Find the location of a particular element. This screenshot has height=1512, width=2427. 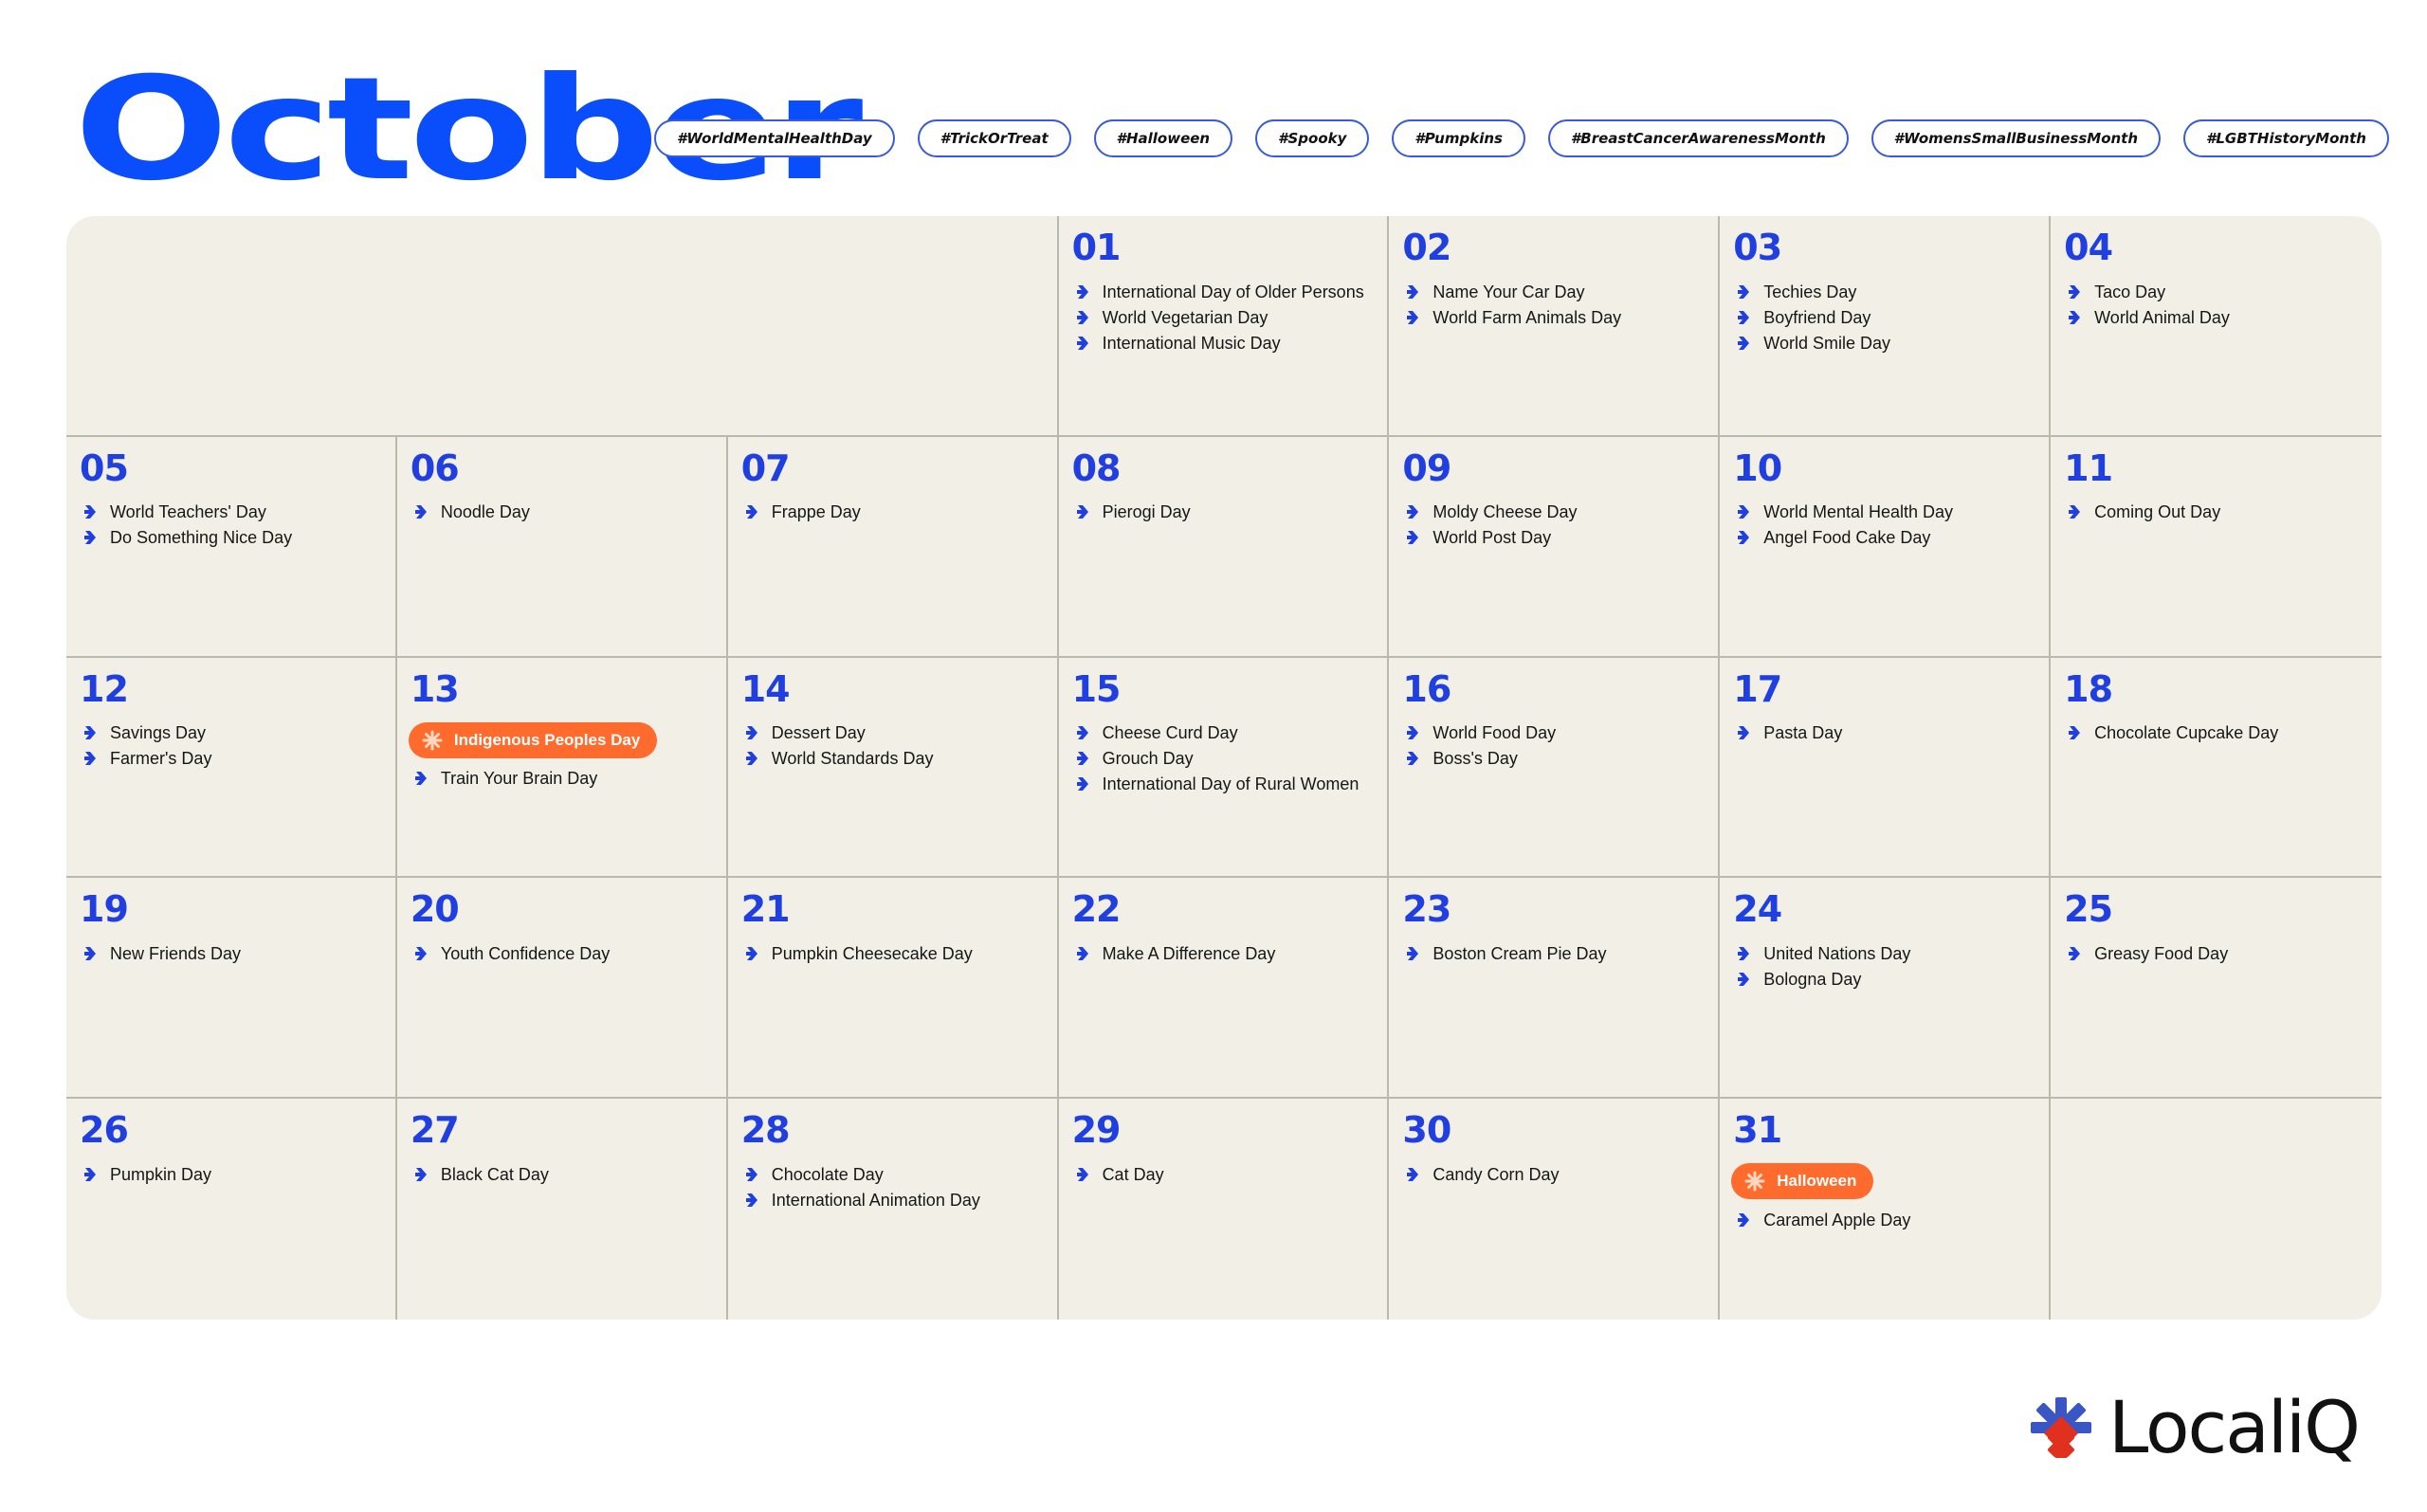

day-number: 18 is located at coordinates (2088, 688).